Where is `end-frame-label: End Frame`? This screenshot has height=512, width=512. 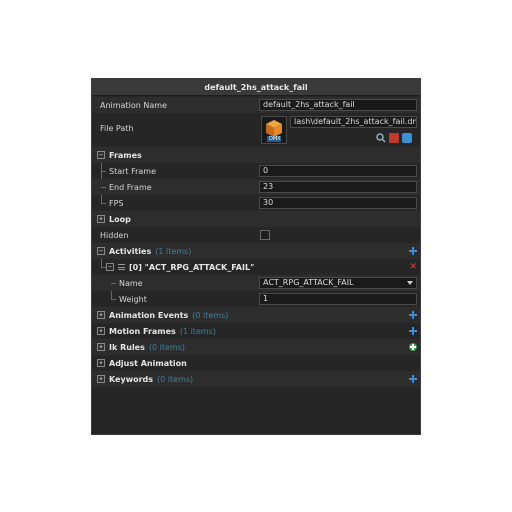 end-frame-label: End Frame is located at coordinates (130, 187).